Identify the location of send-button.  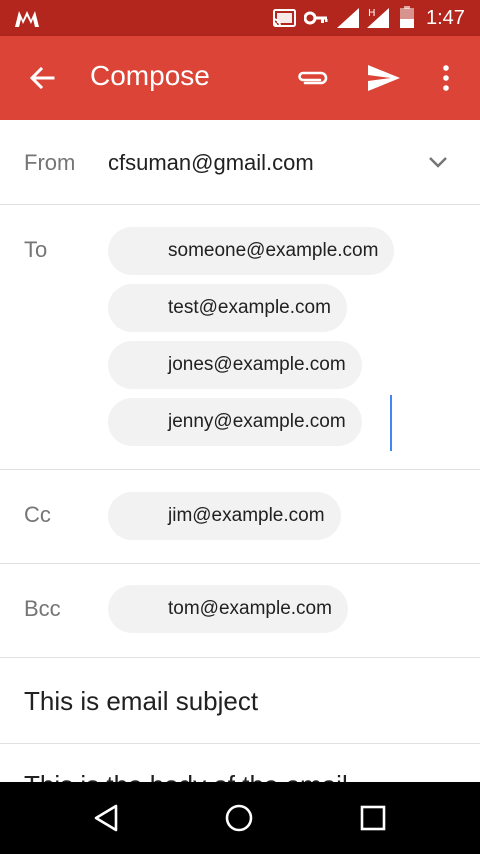
(384, 78).